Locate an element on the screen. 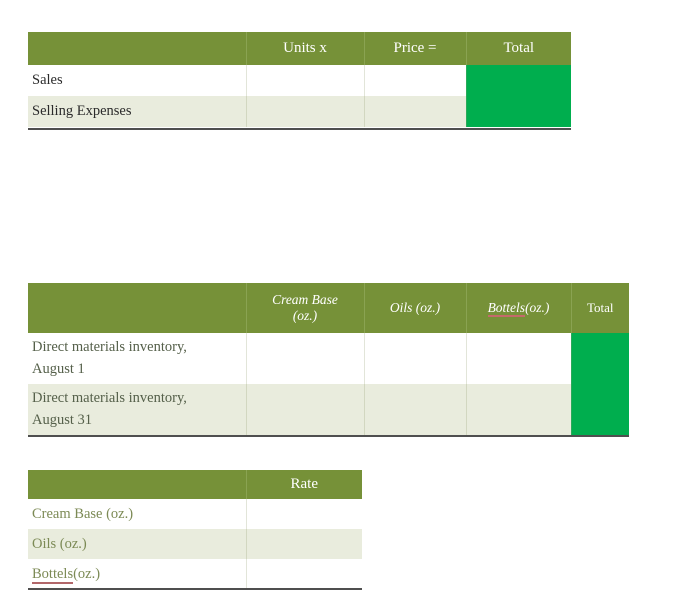 The image size is (700, 612). table-row: Direct materials inventory, August 1 is located at coordinates (328, 358).